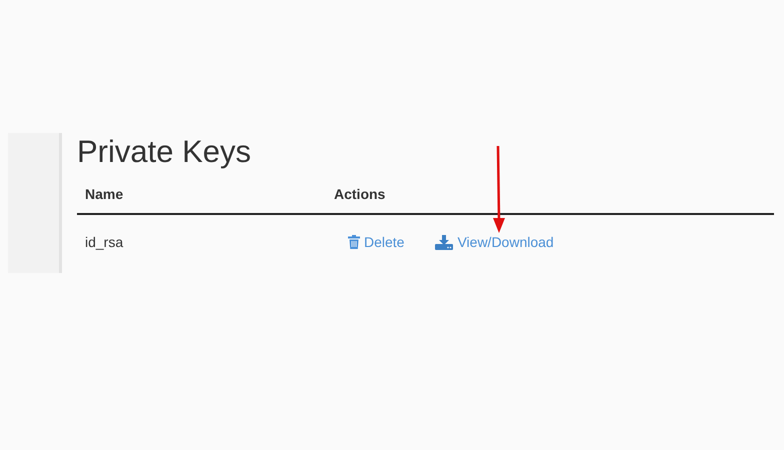 This screenshot has height=450, width=784. What do you see at coordinates (104, 194) in the screenshot?
I see `column-header: Name` at bounding box center [104, 194].